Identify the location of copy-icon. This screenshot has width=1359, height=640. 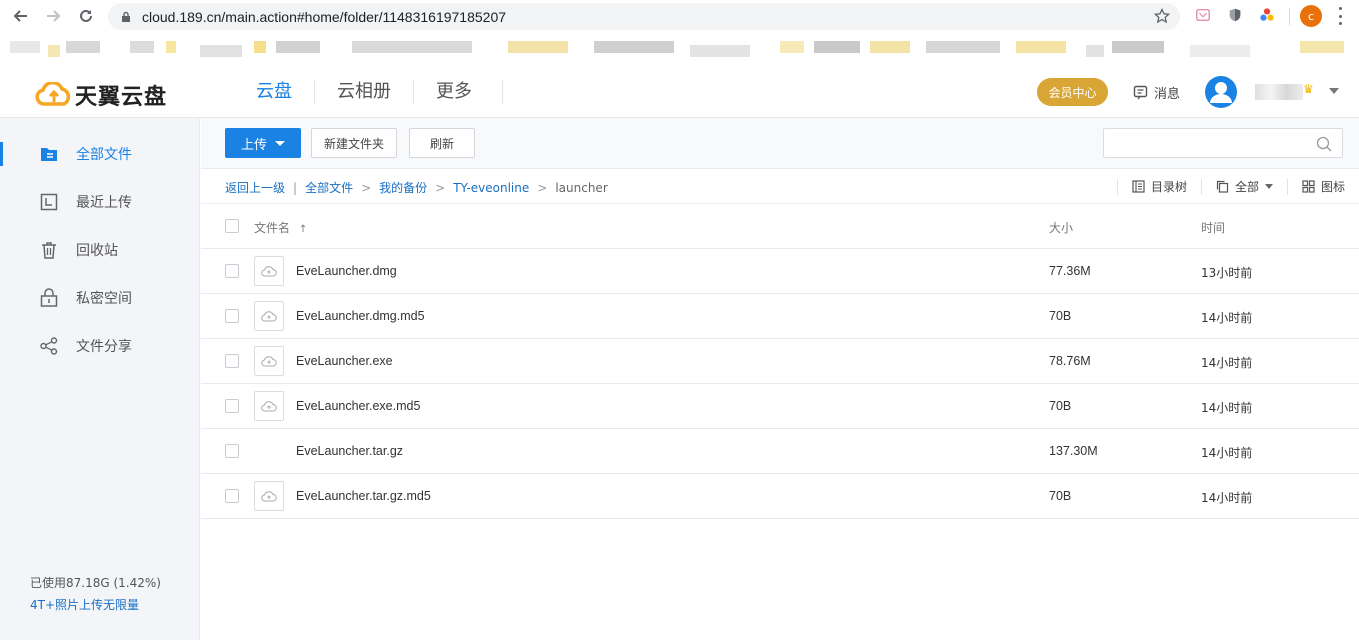
(1222, 186).